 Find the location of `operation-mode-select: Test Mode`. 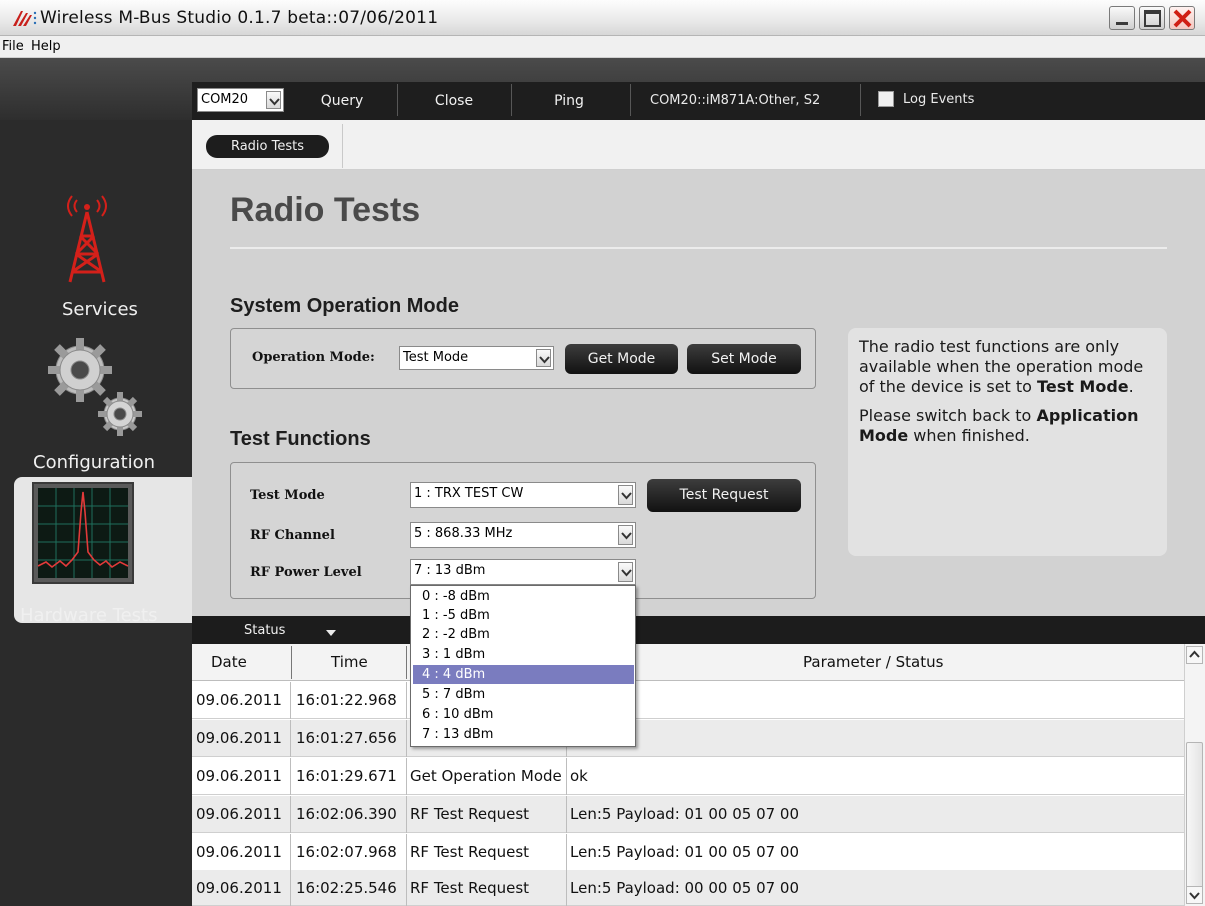

operation-mode-select: Test Mode is located at coordinates (476, 358).